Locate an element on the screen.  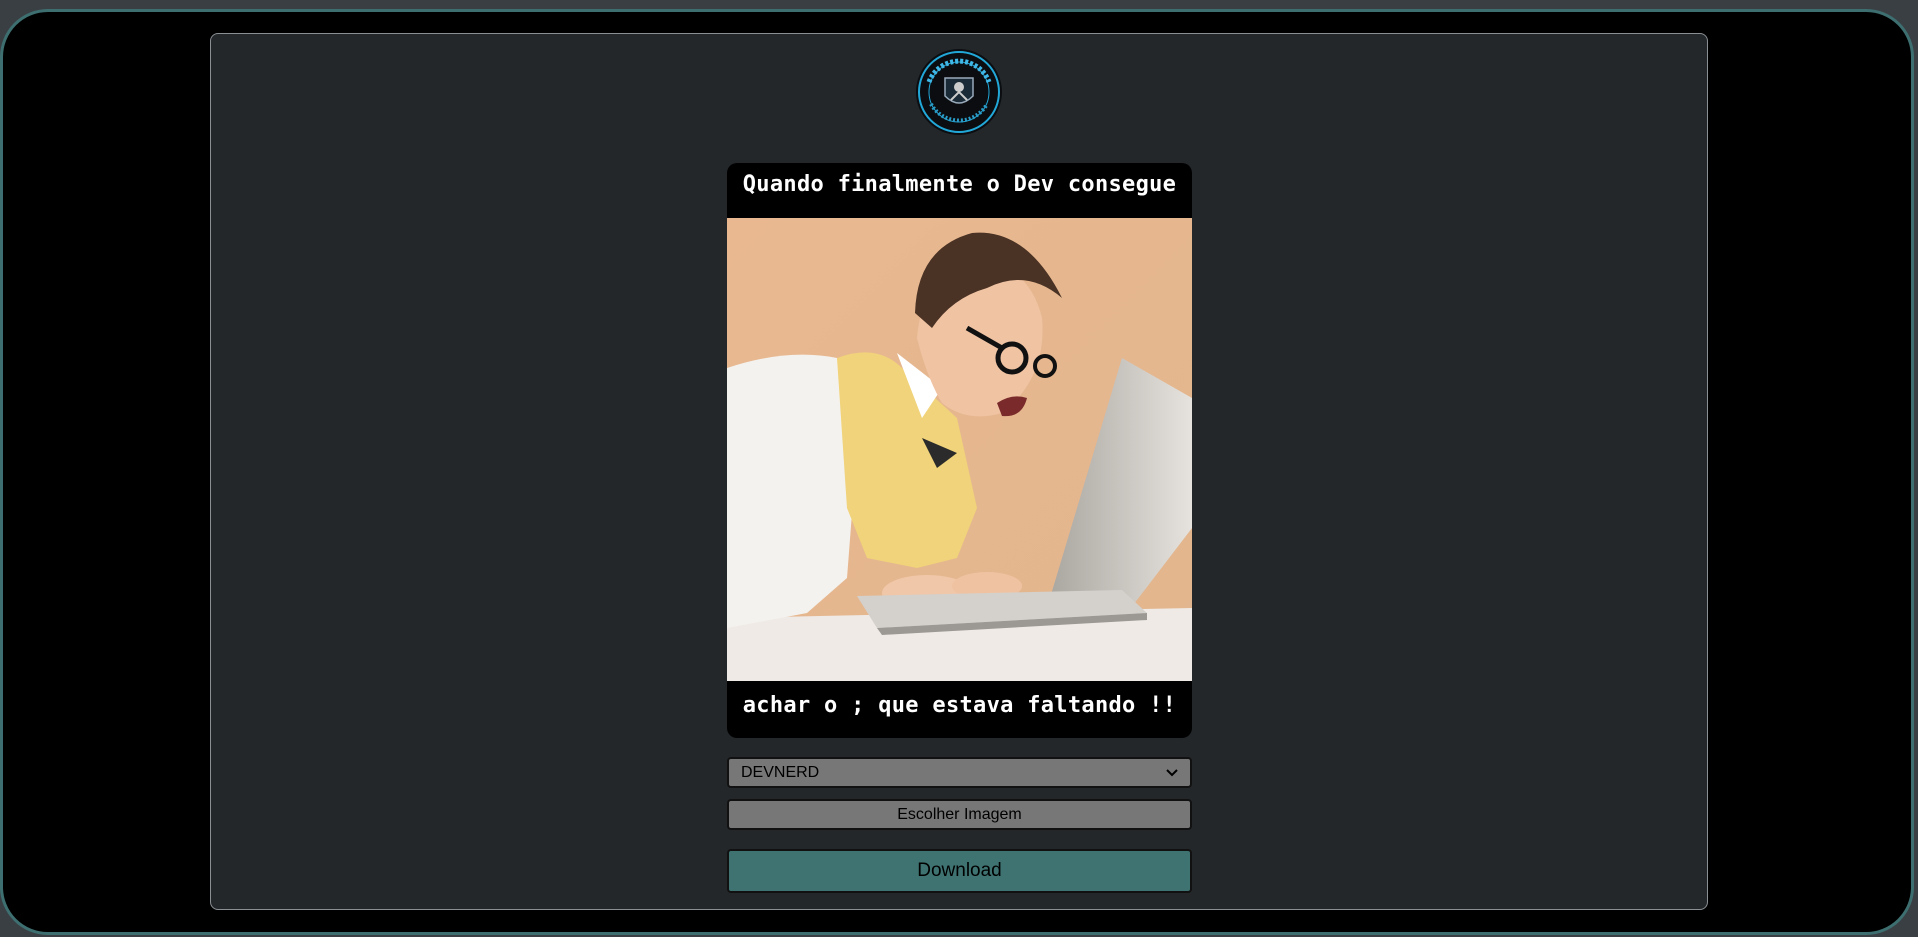
meme-template-select: DEVNERD is located at coordinates (959, 772).